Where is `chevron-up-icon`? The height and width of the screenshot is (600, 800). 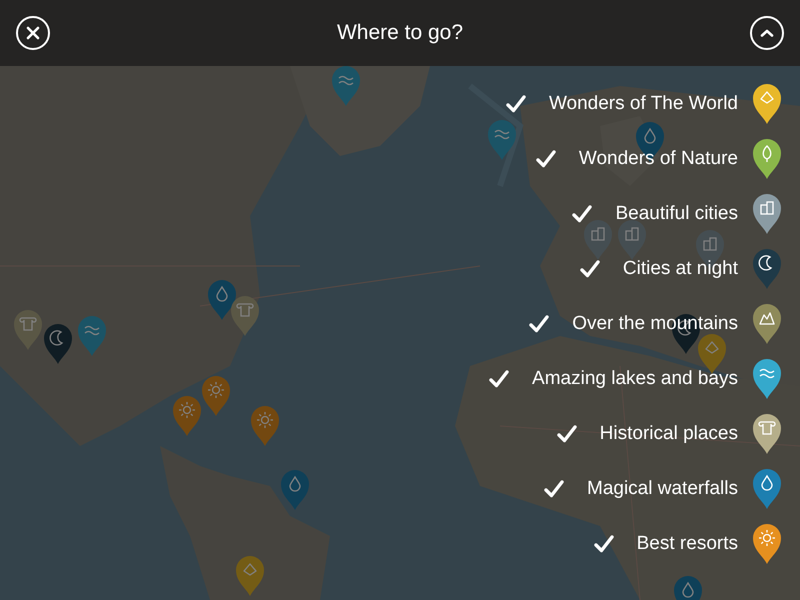
chevron-up-icon is located at coordinates (767, 33).